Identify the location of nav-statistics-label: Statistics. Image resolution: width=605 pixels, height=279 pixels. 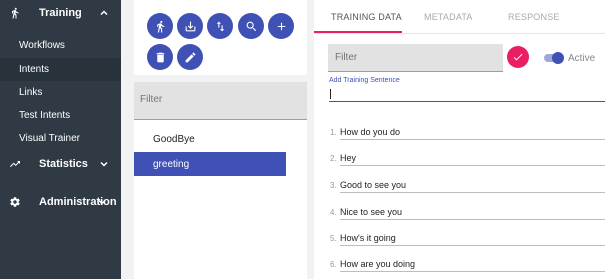
(63, 164).